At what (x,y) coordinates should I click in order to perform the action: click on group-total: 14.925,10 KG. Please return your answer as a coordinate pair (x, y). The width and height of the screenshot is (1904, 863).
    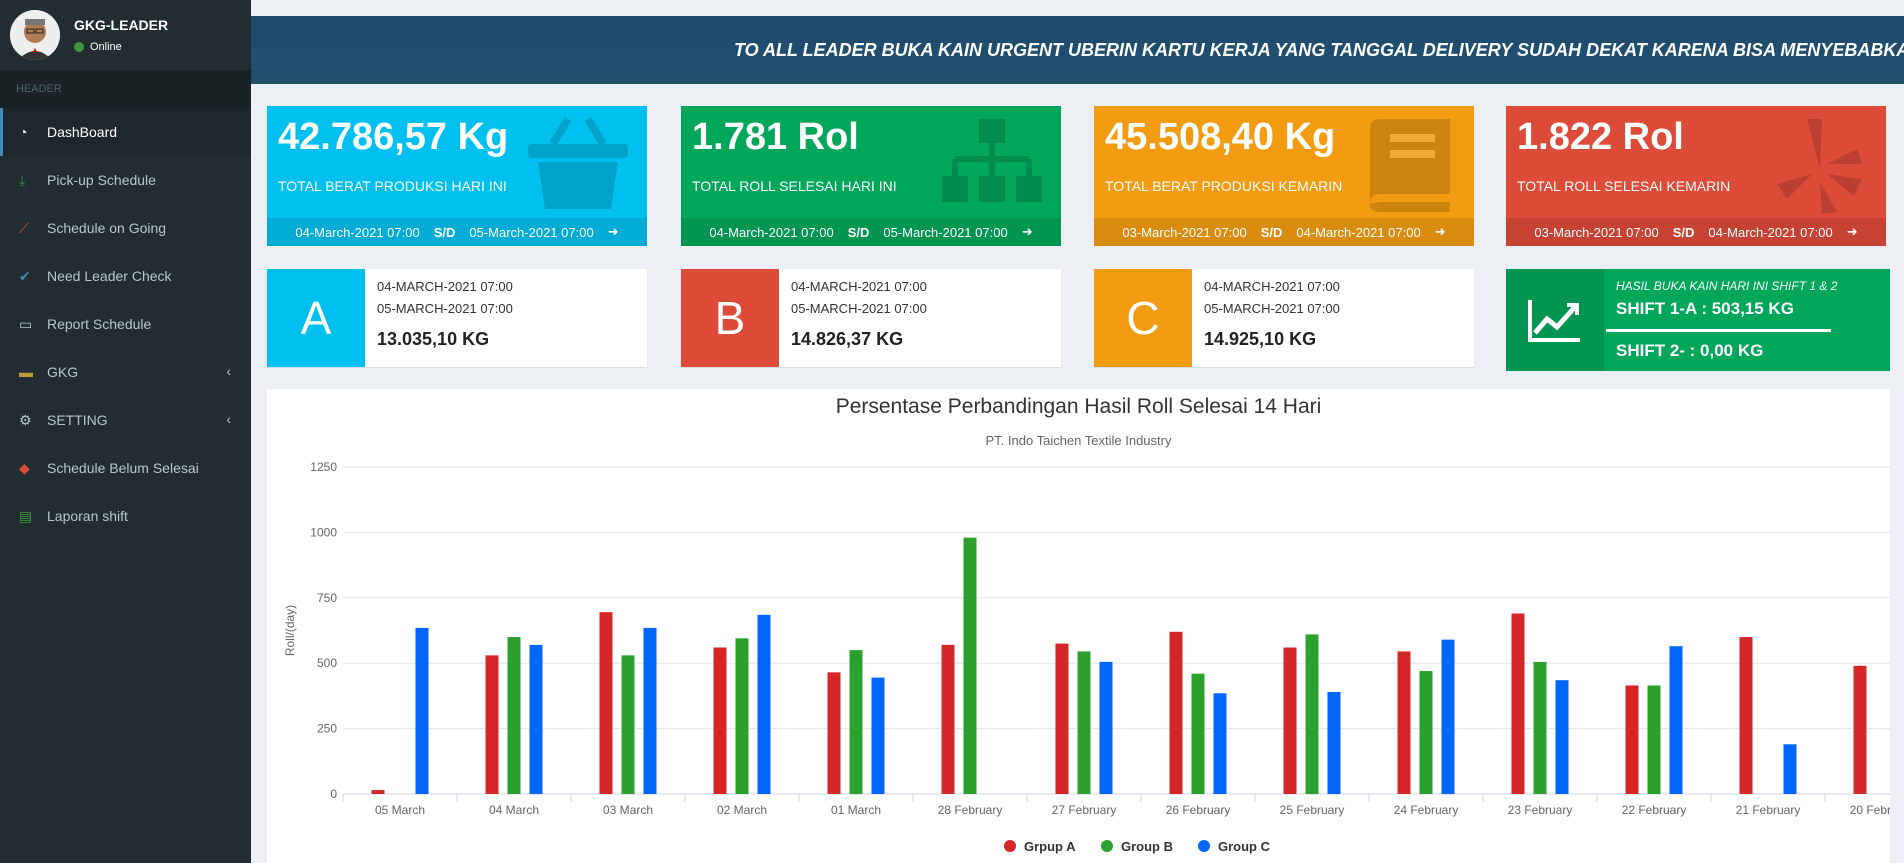
    Looking at the image, I should click on (1260, 339).